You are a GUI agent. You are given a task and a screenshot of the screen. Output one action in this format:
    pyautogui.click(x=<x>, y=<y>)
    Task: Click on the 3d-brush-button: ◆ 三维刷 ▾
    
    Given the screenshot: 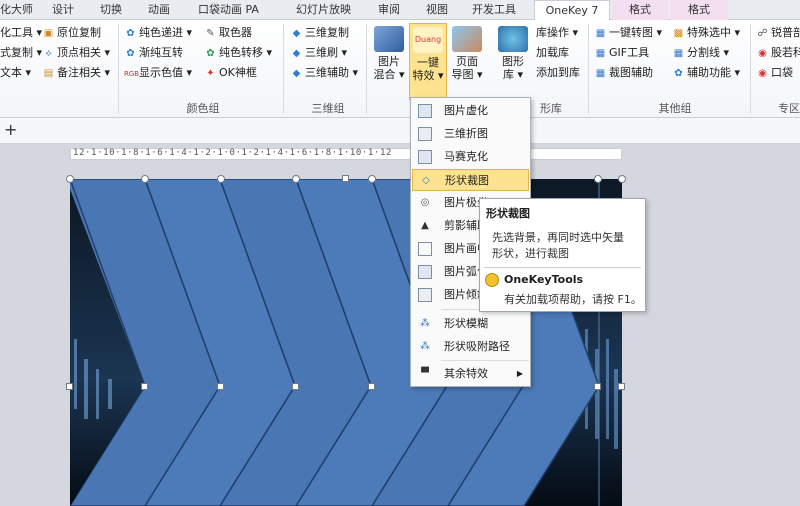 What is the action you would take?
    pyautogui.click(x=318, y=53)
    